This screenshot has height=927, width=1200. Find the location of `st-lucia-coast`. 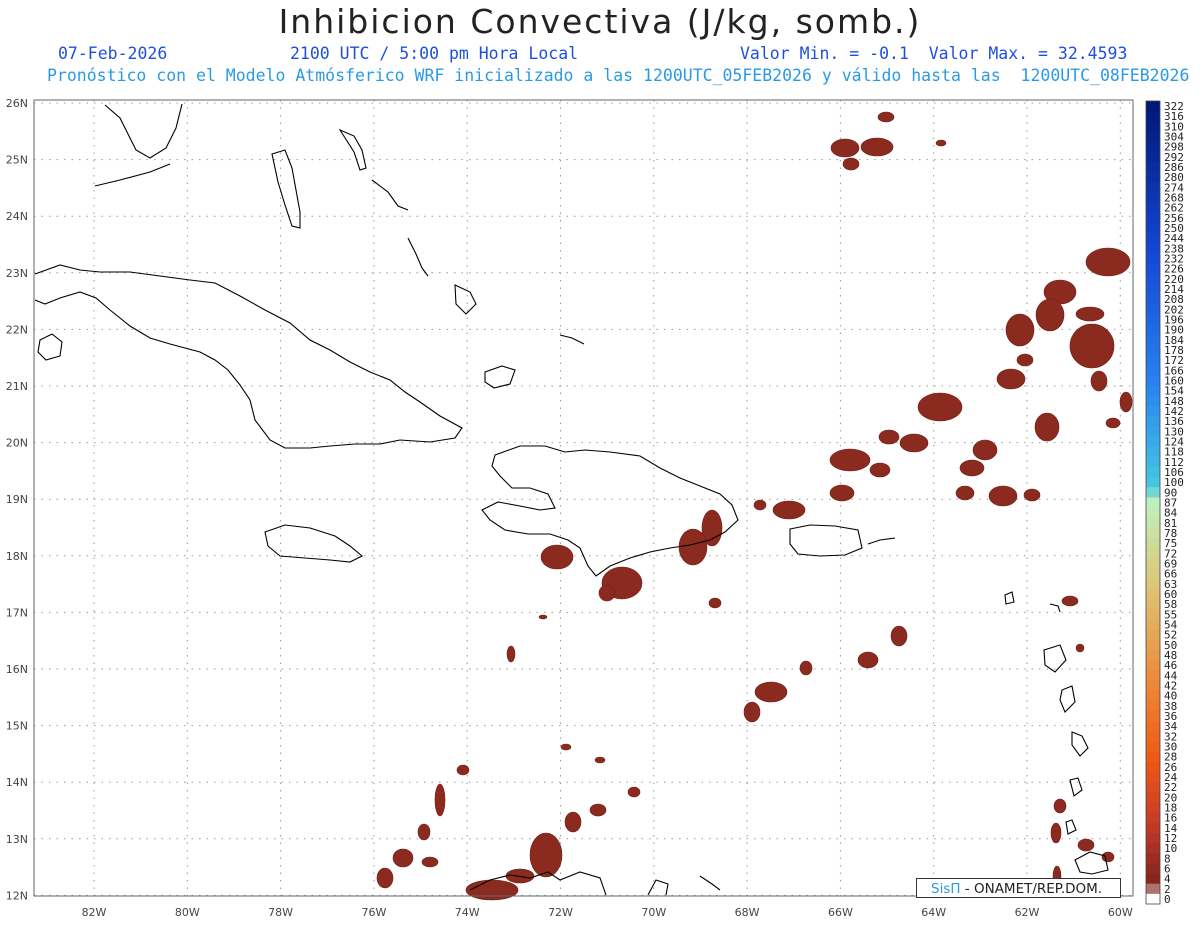

st-lucia-coast is located at coordinates (1080, 744).